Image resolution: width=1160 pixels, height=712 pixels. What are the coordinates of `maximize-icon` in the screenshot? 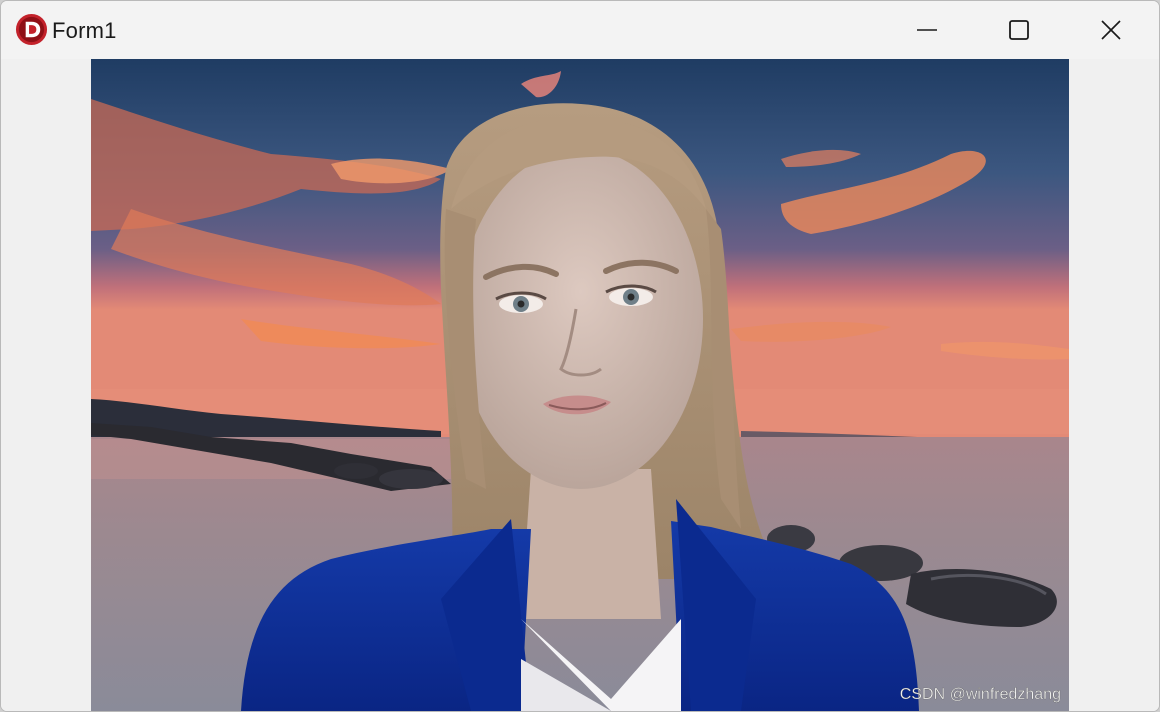 It's located at (1019, 30).